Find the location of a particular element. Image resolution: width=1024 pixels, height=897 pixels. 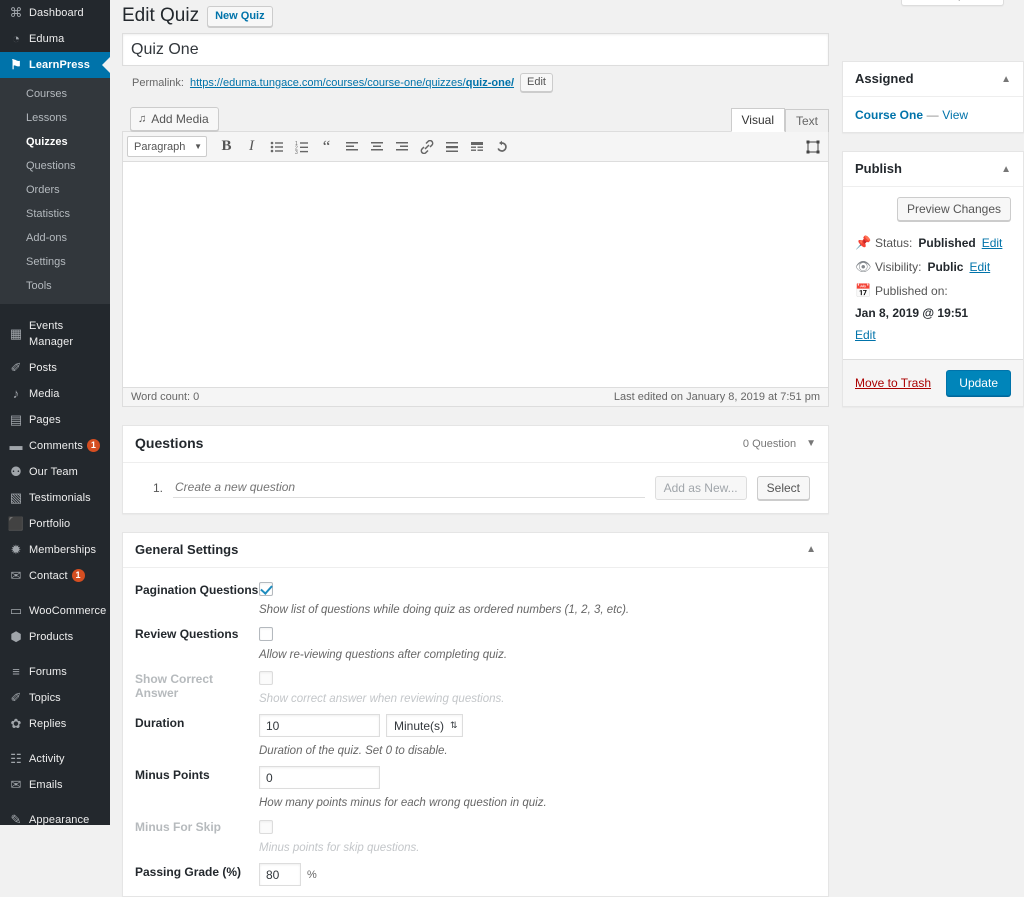

sidebar-item-learnpress: ⚑ LearnPress is located at coordinates (55, 65).